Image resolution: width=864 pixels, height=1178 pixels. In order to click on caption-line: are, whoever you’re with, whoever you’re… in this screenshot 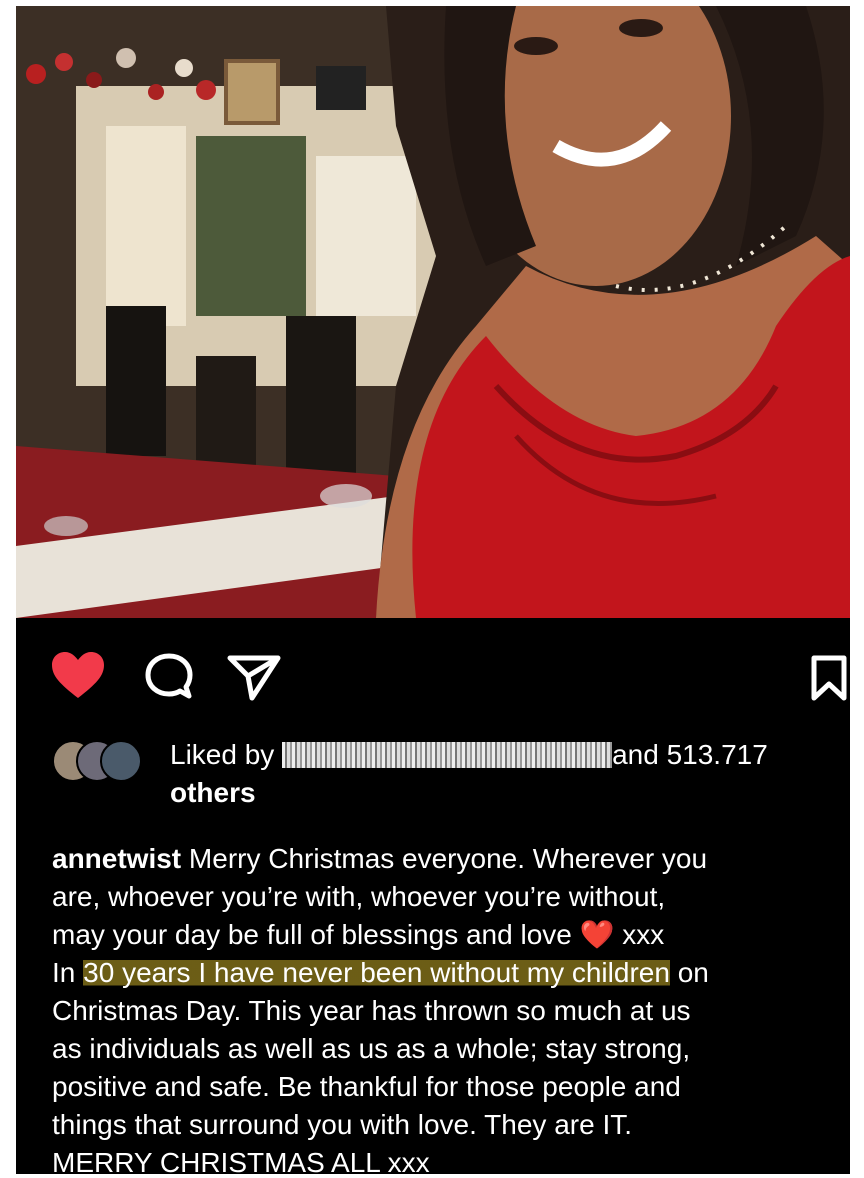, I will do `click(359, 896)`.